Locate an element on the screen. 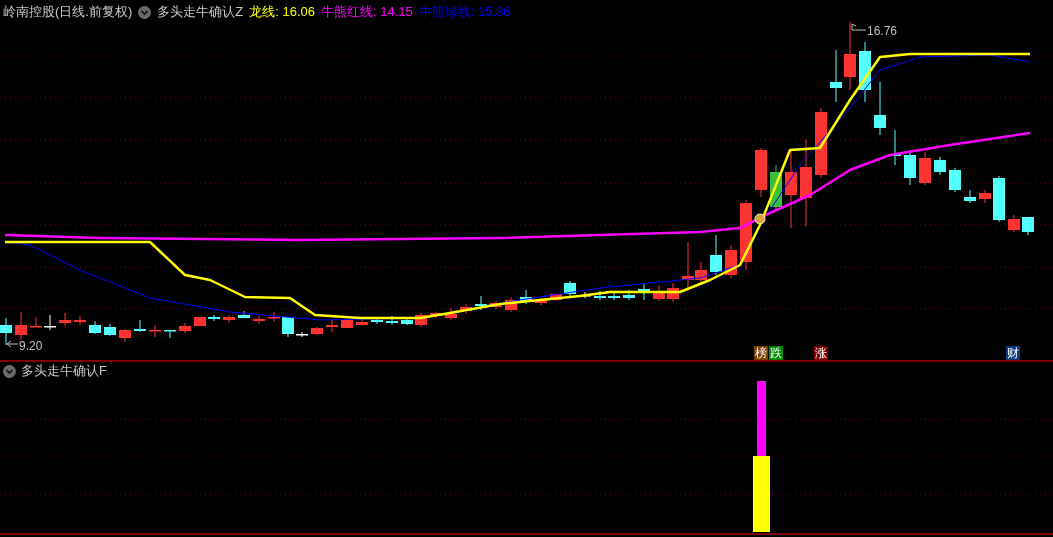  indicator-name: 多头走牛确认F is located at coordinates (64, 371).